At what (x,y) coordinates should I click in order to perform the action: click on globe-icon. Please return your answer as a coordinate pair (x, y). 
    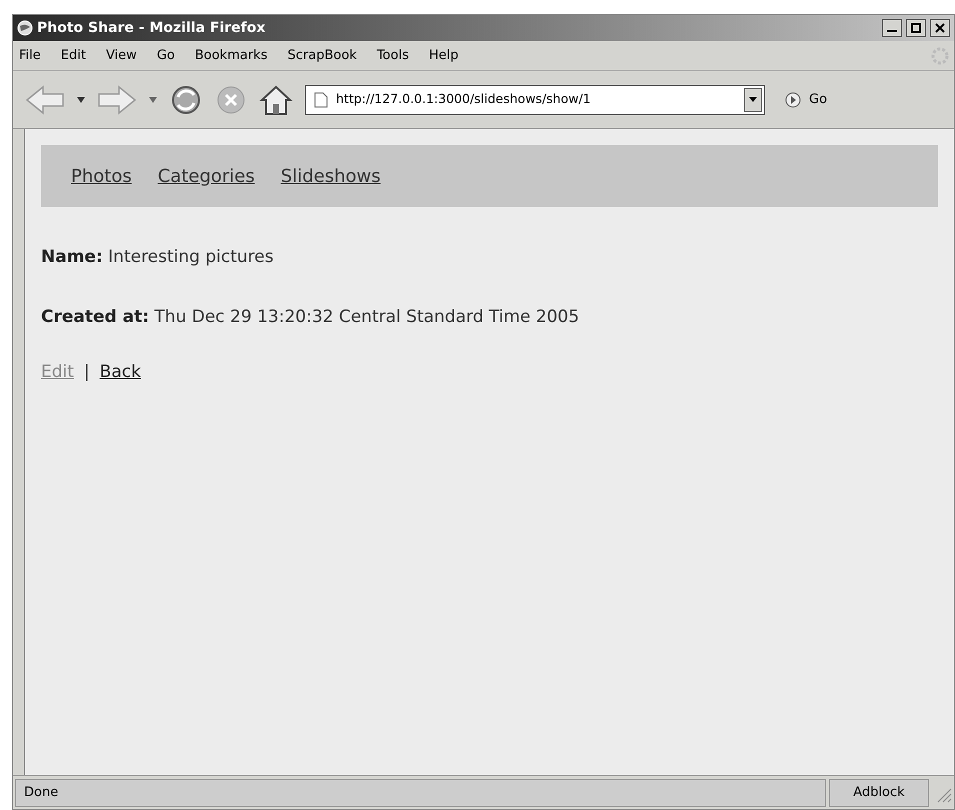
    Looking at the image, I should click on (25, 28).